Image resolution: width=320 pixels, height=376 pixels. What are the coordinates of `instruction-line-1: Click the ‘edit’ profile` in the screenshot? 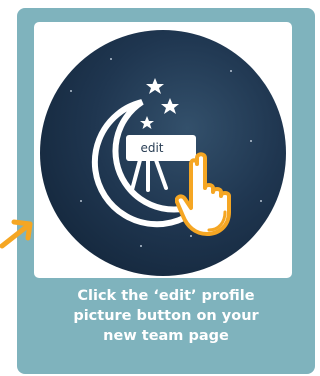 It's located at (166, 296).